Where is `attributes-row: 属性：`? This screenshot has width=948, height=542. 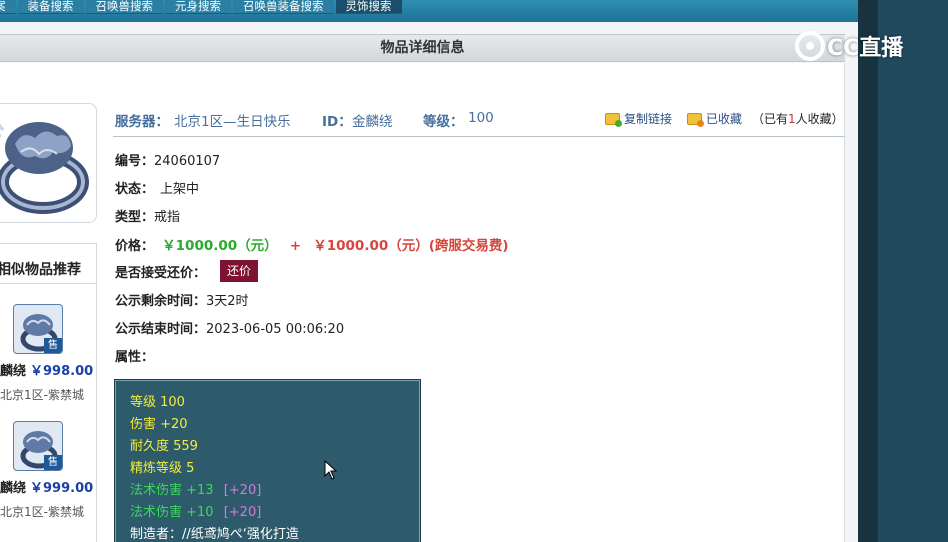
attributes-row: 属性： is located at coordinates (134, 355).